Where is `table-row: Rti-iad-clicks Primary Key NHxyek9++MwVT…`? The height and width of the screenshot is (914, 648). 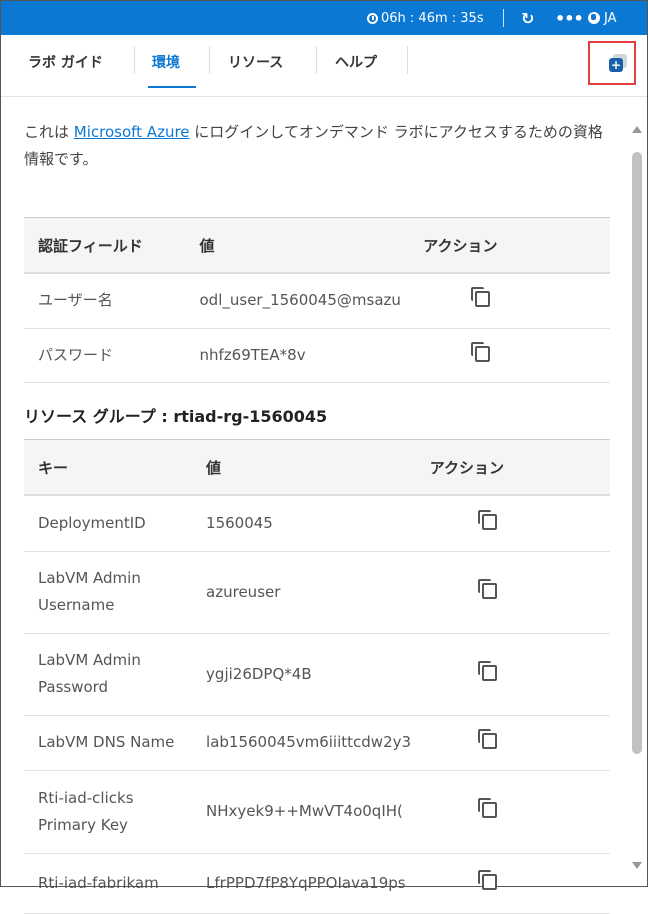
table-row: Rti-iad-clicks Primary Key NHxyek9++MwVT… is located at coordinates (317, 812).